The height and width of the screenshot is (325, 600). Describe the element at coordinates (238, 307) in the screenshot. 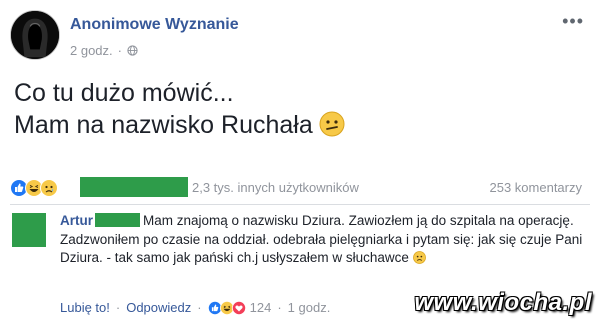

I see `love-icon` at that location.